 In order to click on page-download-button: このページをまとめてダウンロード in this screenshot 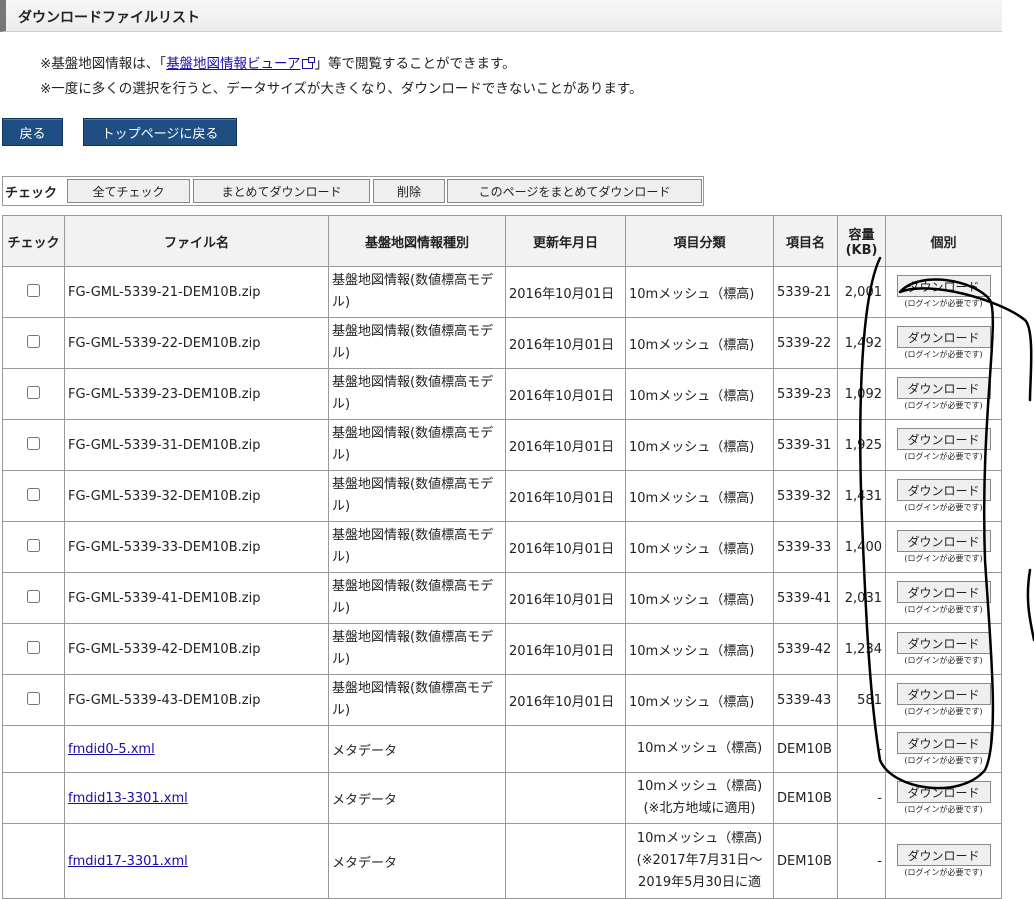, I will do `click(574, 191)`.